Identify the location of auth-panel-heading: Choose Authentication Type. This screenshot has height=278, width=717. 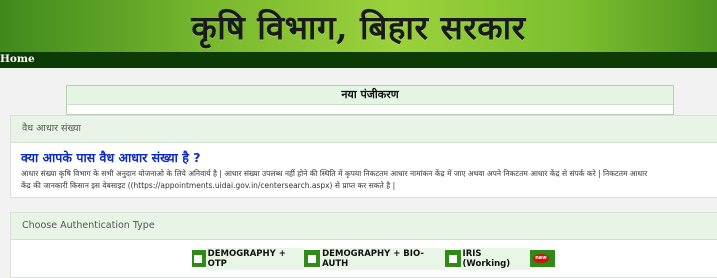
(364, 226).